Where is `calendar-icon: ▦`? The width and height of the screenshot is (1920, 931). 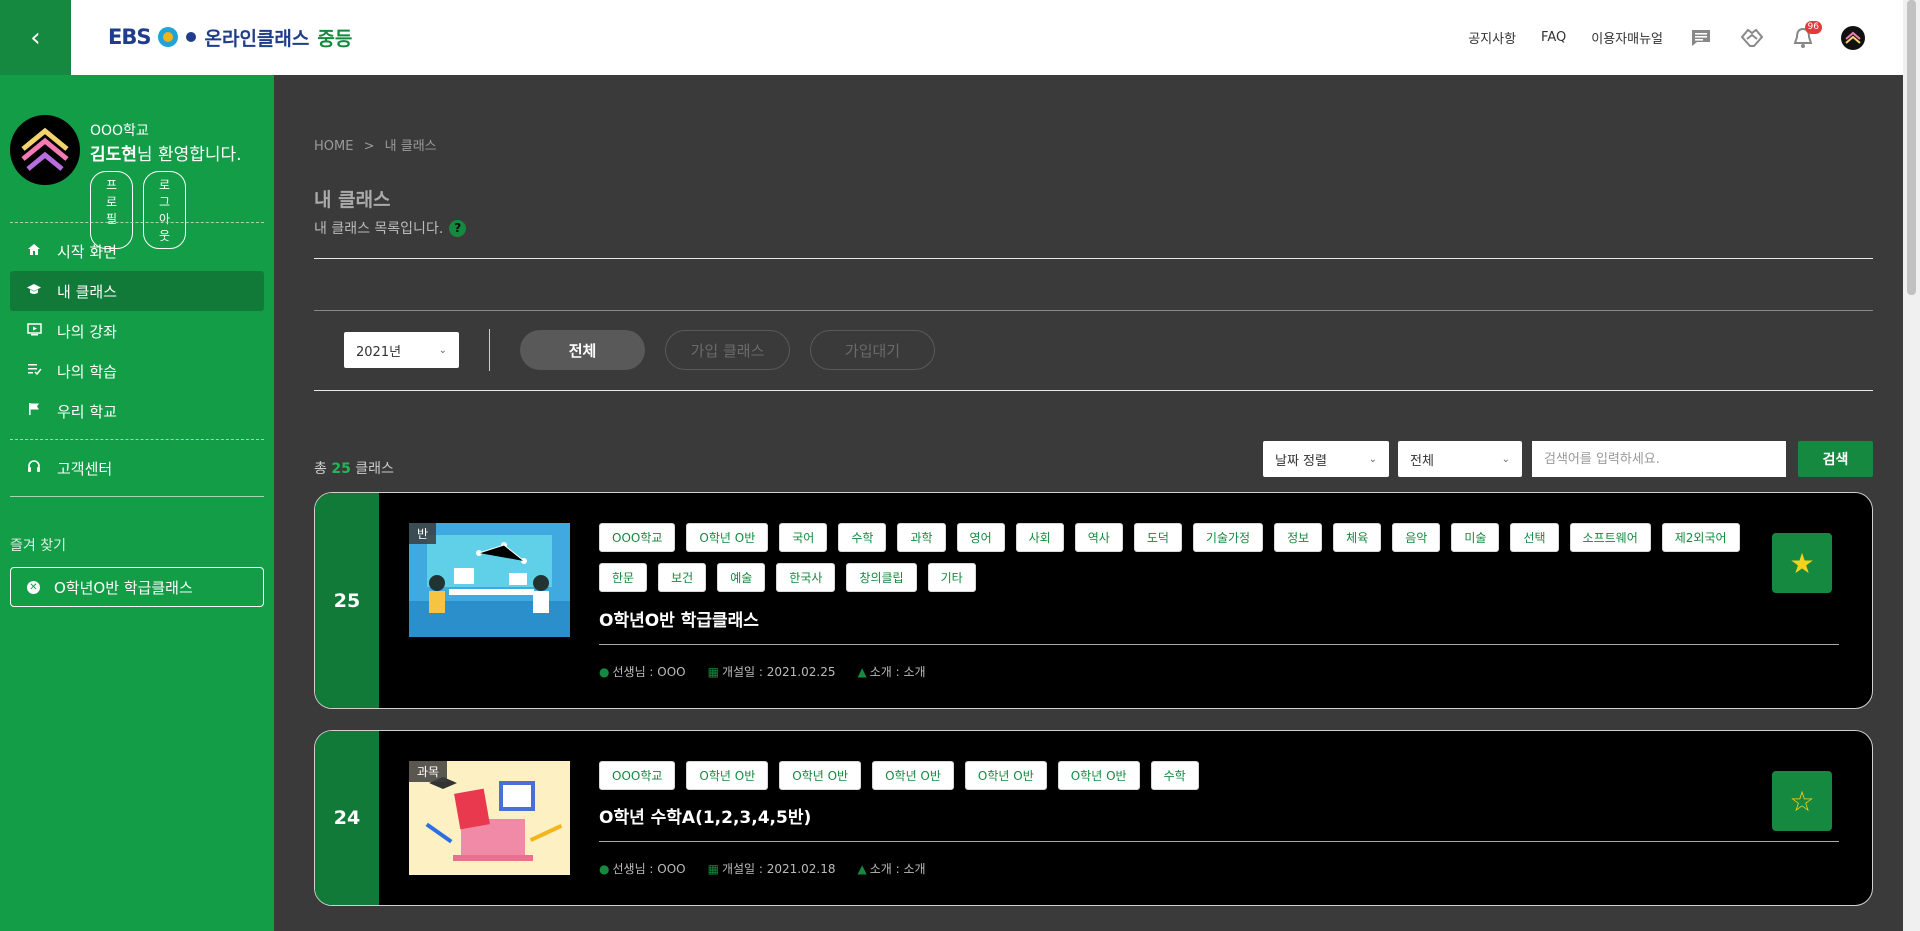
calendar-icon: ▦ is located at coordinates (713, 869).